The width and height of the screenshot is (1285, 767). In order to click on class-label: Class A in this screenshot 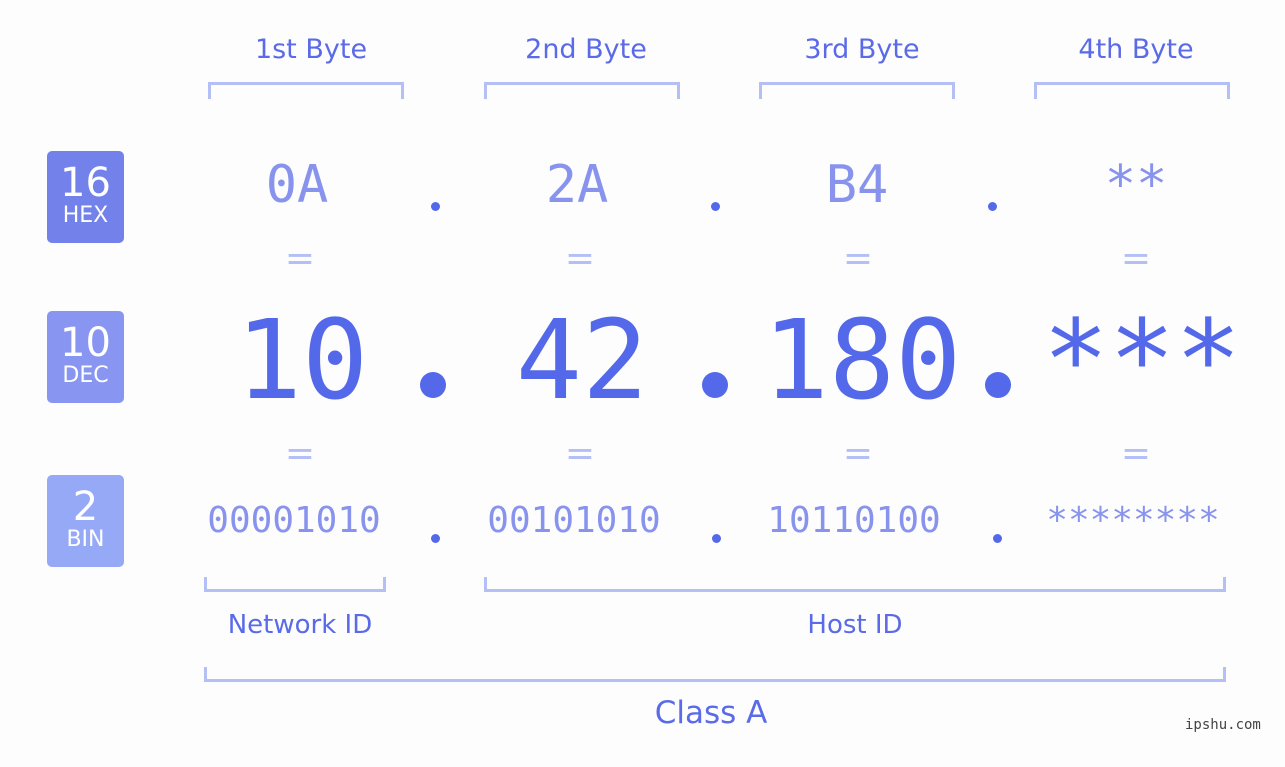, I will do `click(711, 713)`.